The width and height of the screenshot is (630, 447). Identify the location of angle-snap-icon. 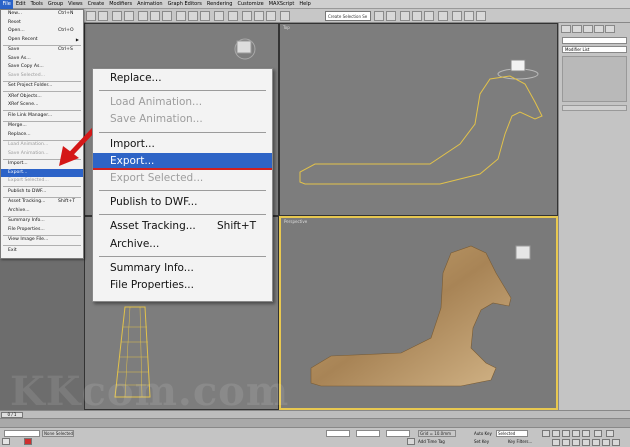
(259, 16).